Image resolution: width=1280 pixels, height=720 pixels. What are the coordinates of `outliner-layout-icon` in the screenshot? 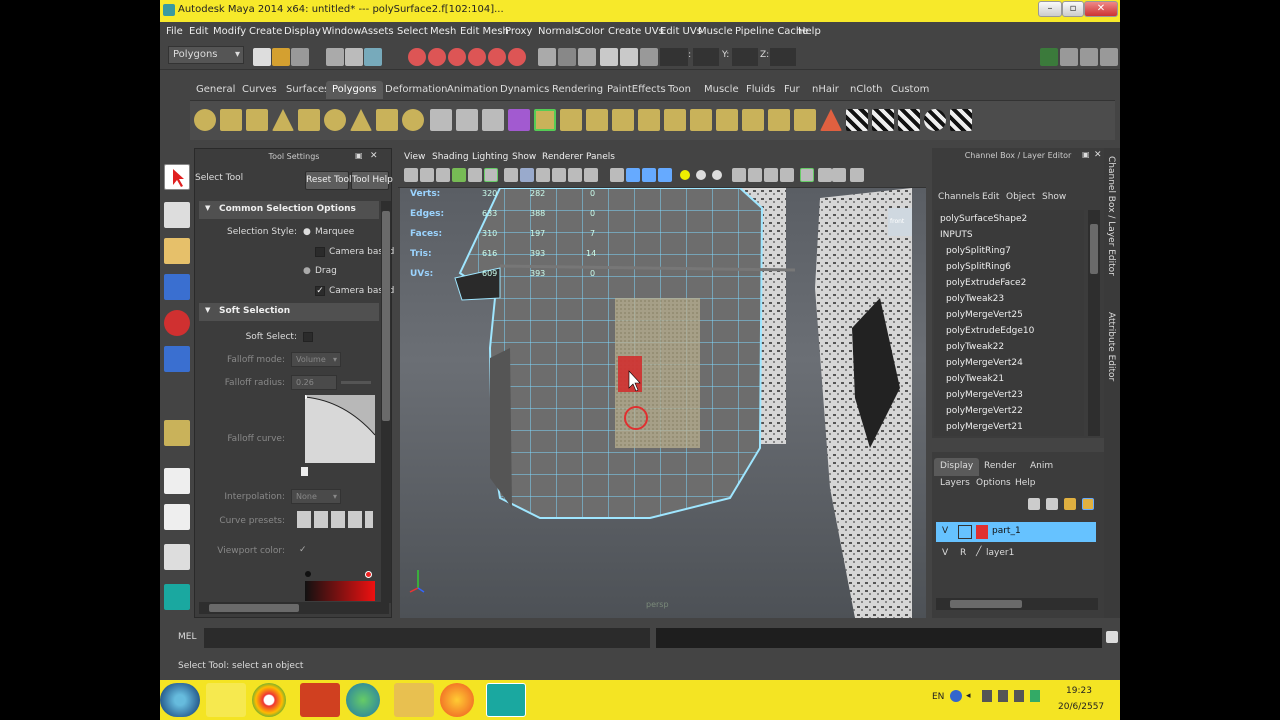 It's located at (177, 557).